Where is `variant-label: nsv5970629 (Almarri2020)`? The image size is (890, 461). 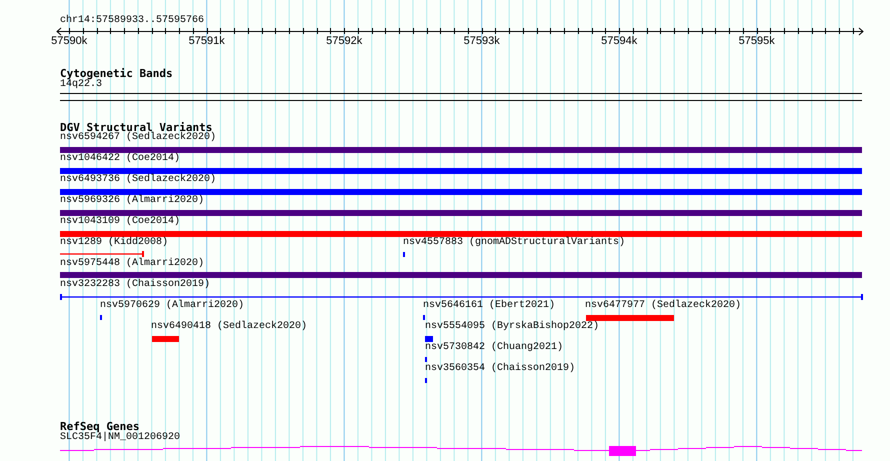 variant-label: nsv5970629 (Almarri2020) is located at coordinates (172, 306).